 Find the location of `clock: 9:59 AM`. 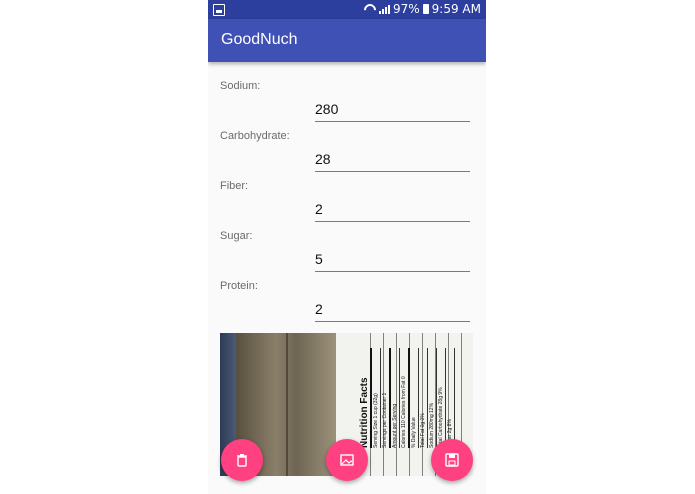

clock: 9:59 AM is located at coordinates (456, 9).